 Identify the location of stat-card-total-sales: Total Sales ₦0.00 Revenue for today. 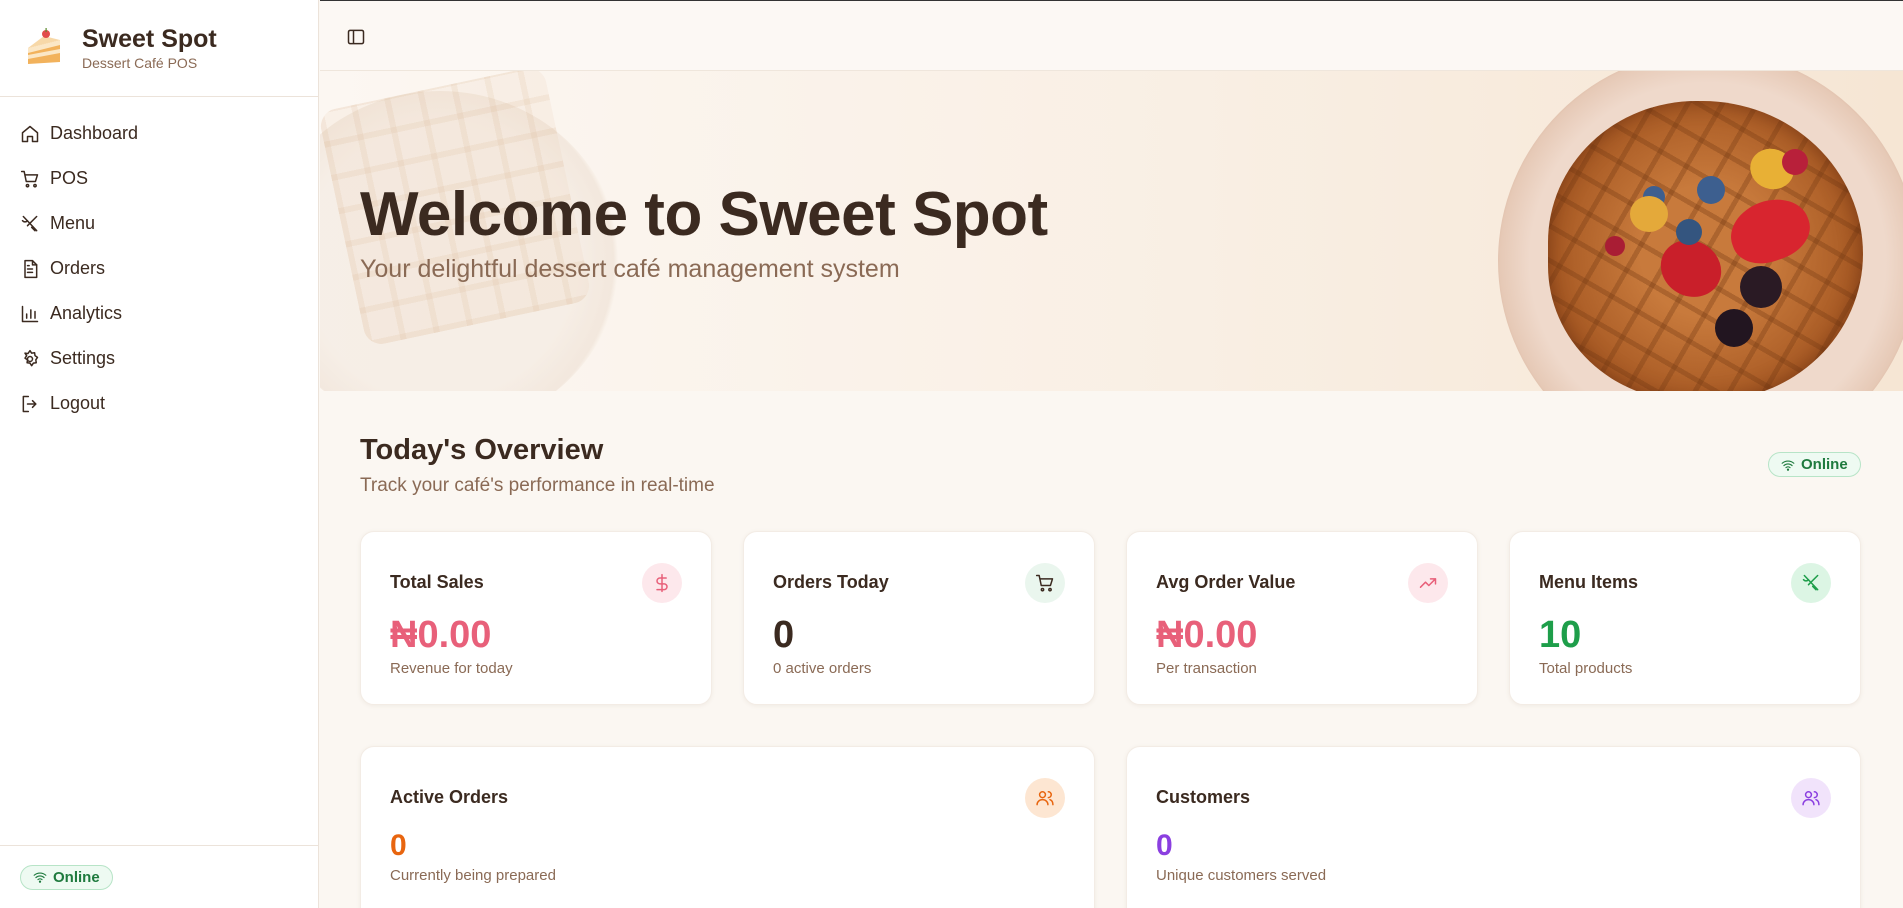
(536, 618).